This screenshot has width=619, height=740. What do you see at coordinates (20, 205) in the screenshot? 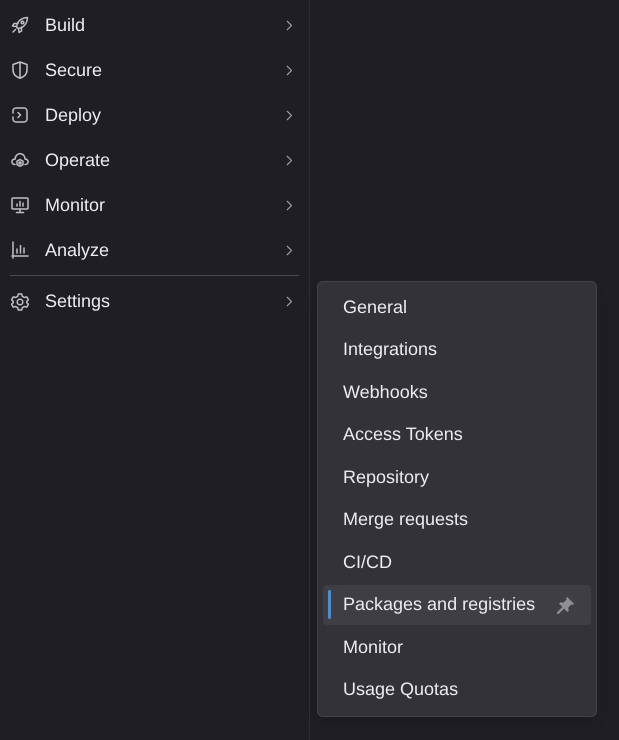
I see `monitor-chart-icon` at bounding box center [20, 205].